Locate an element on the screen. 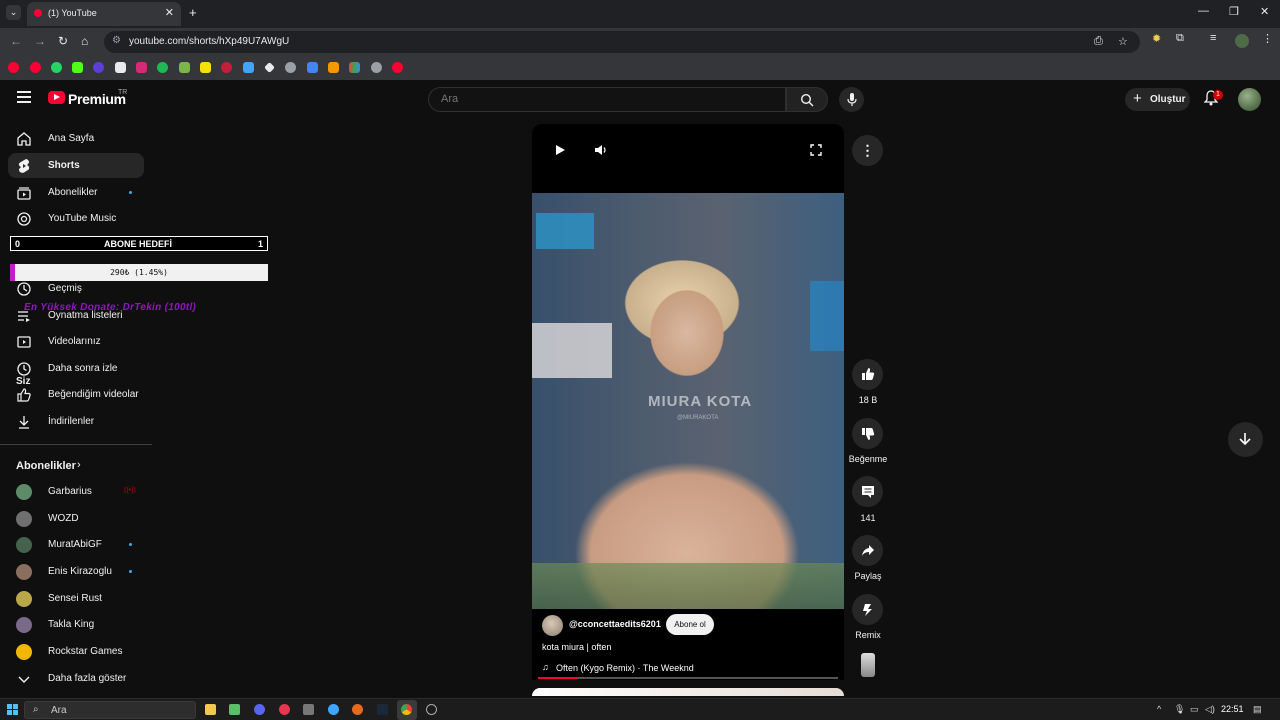 This screenshot has width=1280, height=720. bookmark-spotify-icon is located at coordinates (162, 67).